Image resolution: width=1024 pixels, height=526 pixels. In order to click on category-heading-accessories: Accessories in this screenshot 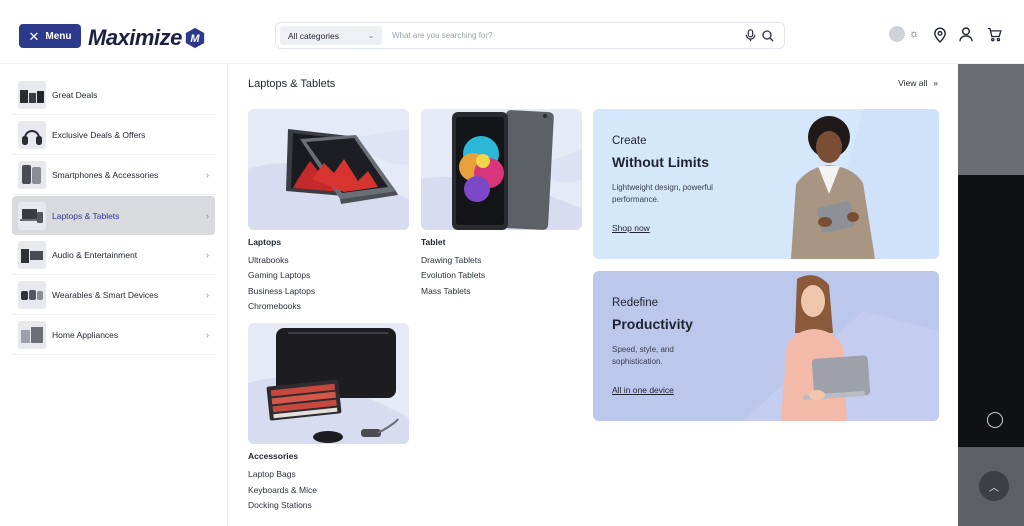, I will do `click(273, 456)`.